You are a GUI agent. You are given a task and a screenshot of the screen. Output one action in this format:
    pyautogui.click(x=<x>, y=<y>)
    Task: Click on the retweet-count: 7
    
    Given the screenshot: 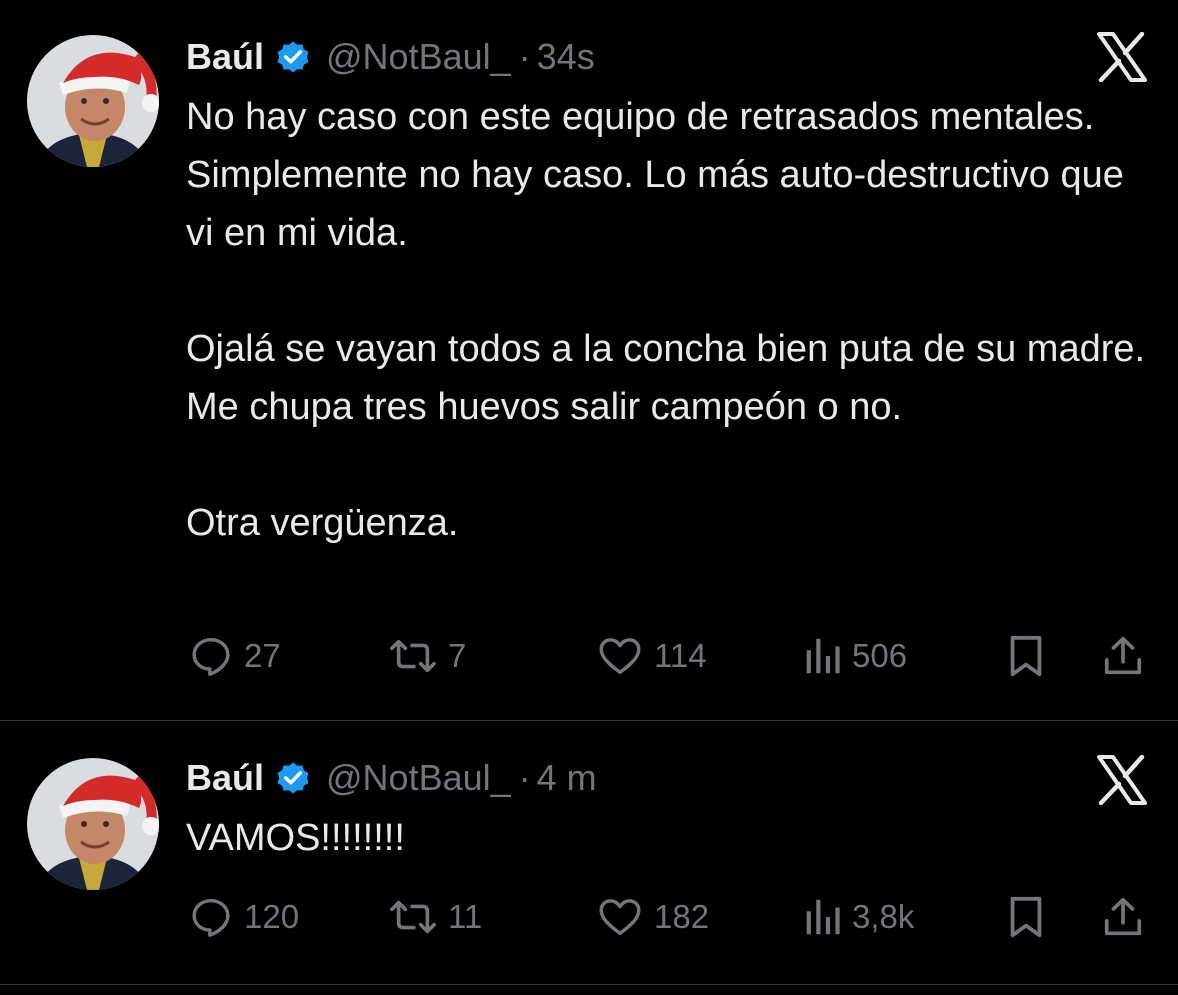 What is the action you would take?
    pyautogui.click(x=457, y=655)
    